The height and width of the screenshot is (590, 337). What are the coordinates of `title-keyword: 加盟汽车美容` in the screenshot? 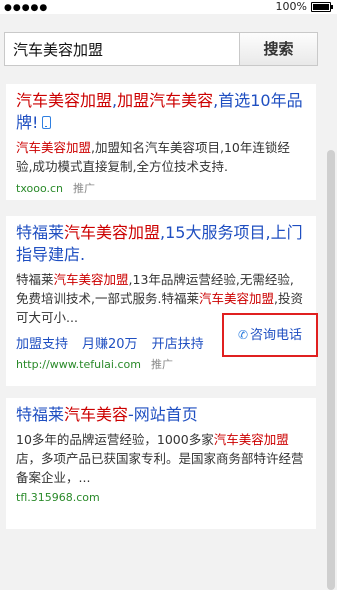 It's located at (165, 100).